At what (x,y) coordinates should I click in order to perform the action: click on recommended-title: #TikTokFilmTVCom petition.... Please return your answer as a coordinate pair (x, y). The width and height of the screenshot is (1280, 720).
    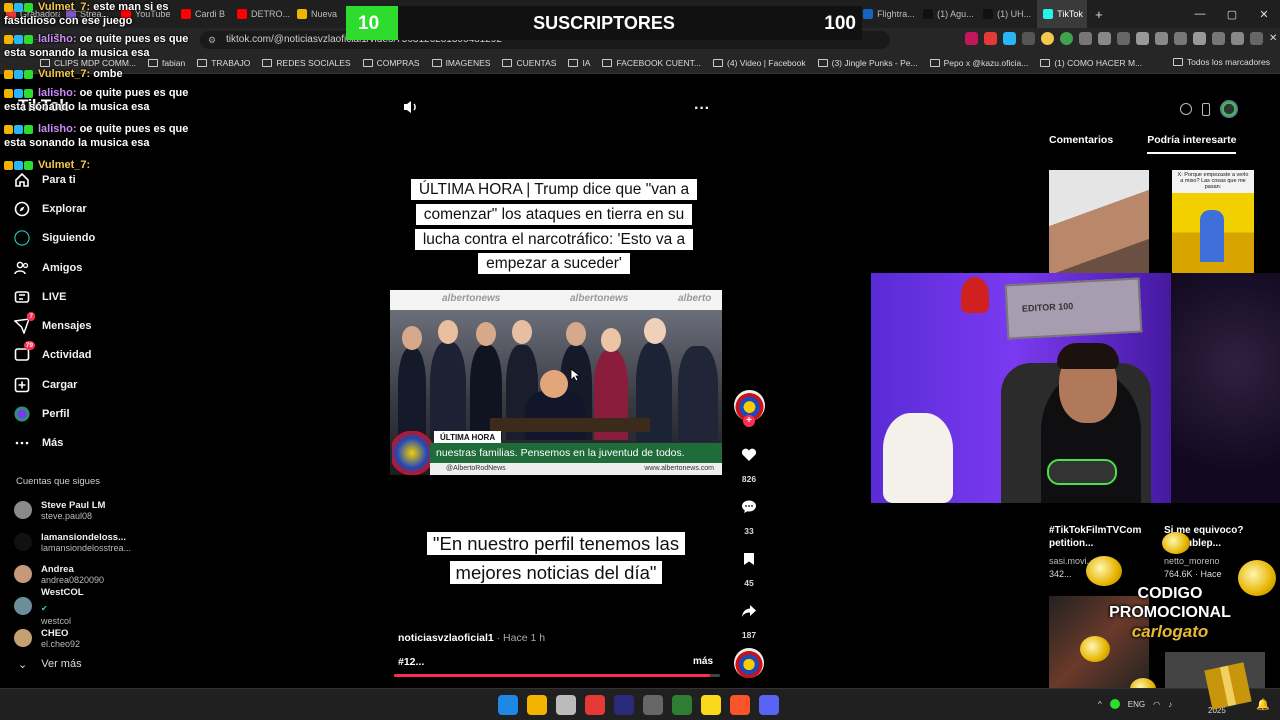
    Looking at the image, I should click on (1099, 537).